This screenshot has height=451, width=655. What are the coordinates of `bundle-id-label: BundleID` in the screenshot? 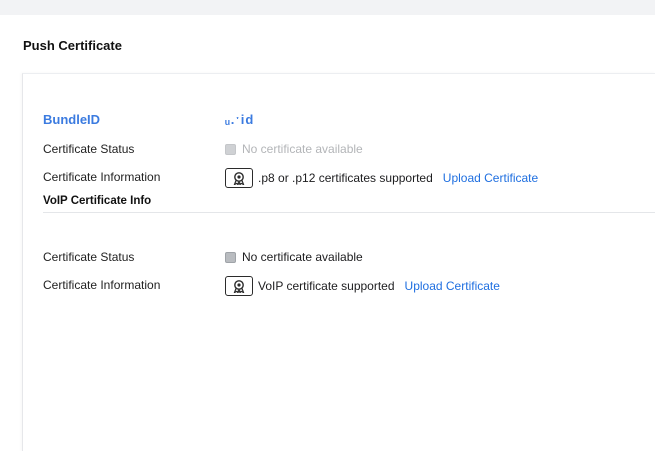 It's located at (72, 119).